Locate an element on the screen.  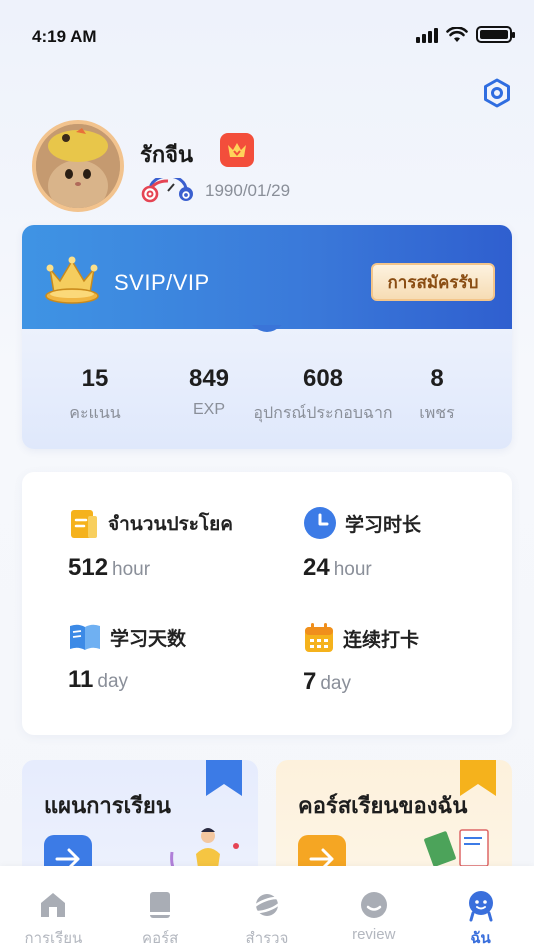
status-icons is located at coordinates (465, 34).